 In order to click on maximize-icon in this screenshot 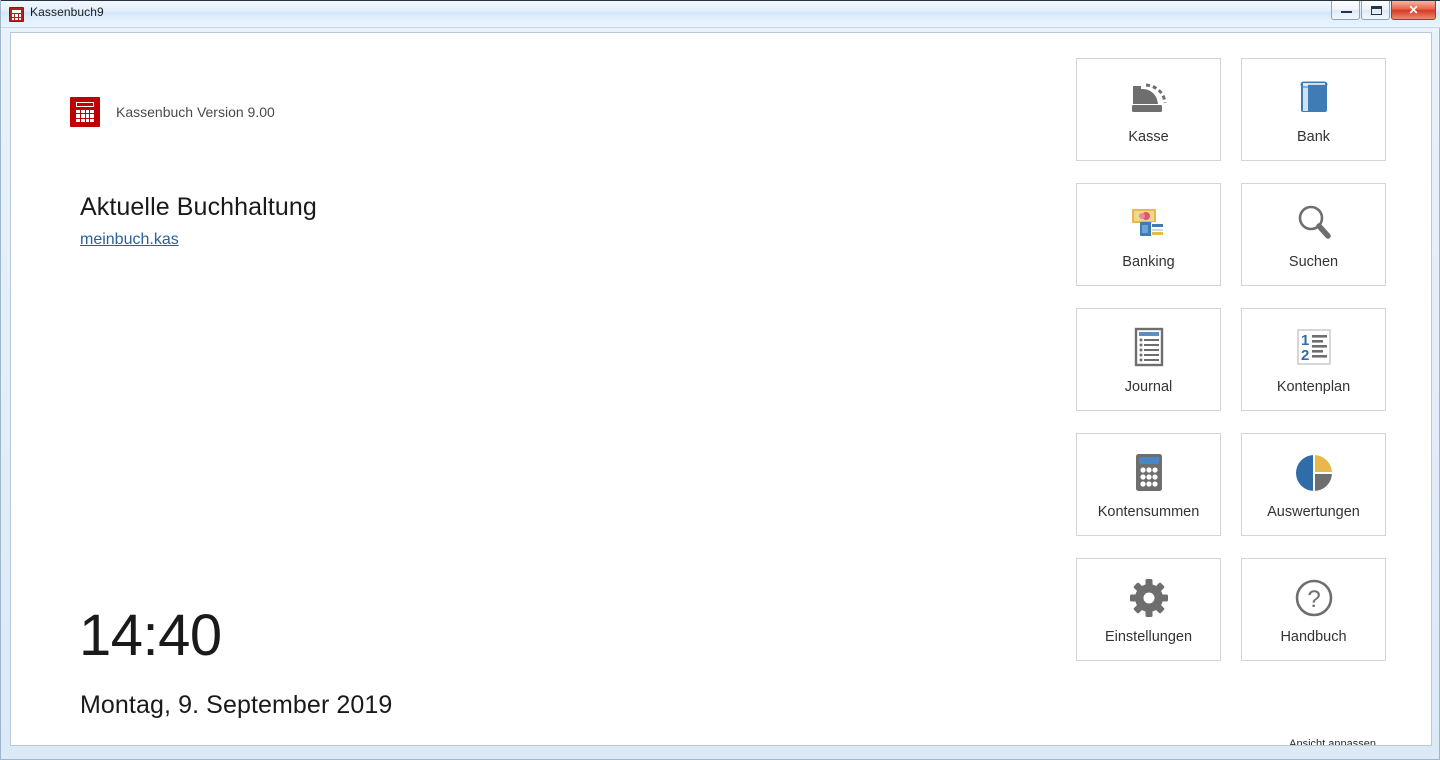, I will do `click(1376, 10)`.